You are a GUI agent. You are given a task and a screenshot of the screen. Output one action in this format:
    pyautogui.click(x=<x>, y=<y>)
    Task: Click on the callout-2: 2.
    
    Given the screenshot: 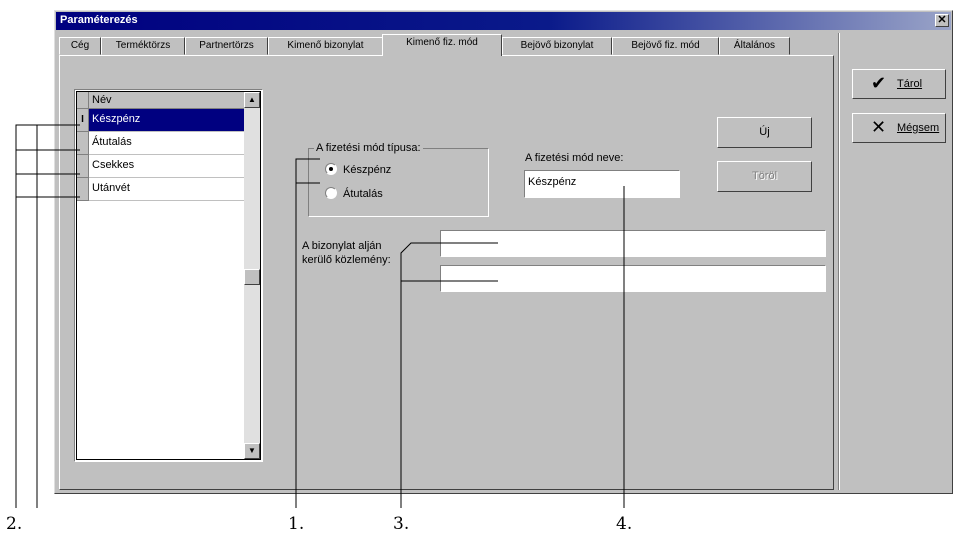 What is the action you would take?
    pyautogui.click(x=14, y=524)
    